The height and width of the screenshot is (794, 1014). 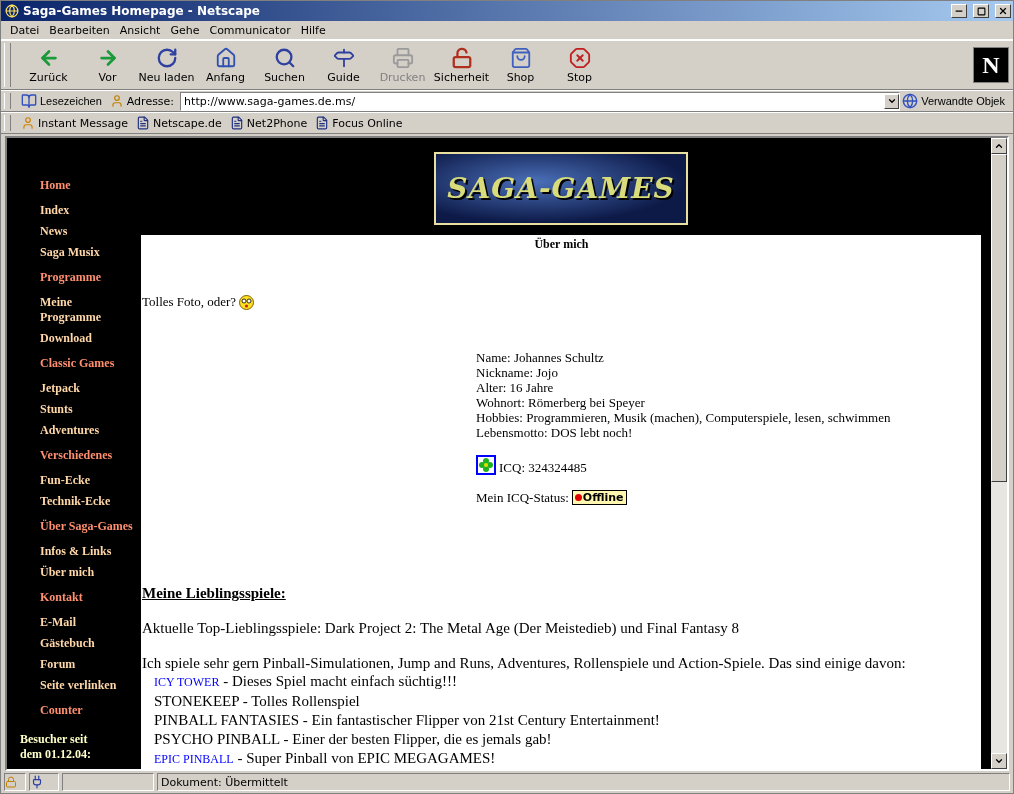 I want to click on nav-link: Programme, so click(x=88, y=277).